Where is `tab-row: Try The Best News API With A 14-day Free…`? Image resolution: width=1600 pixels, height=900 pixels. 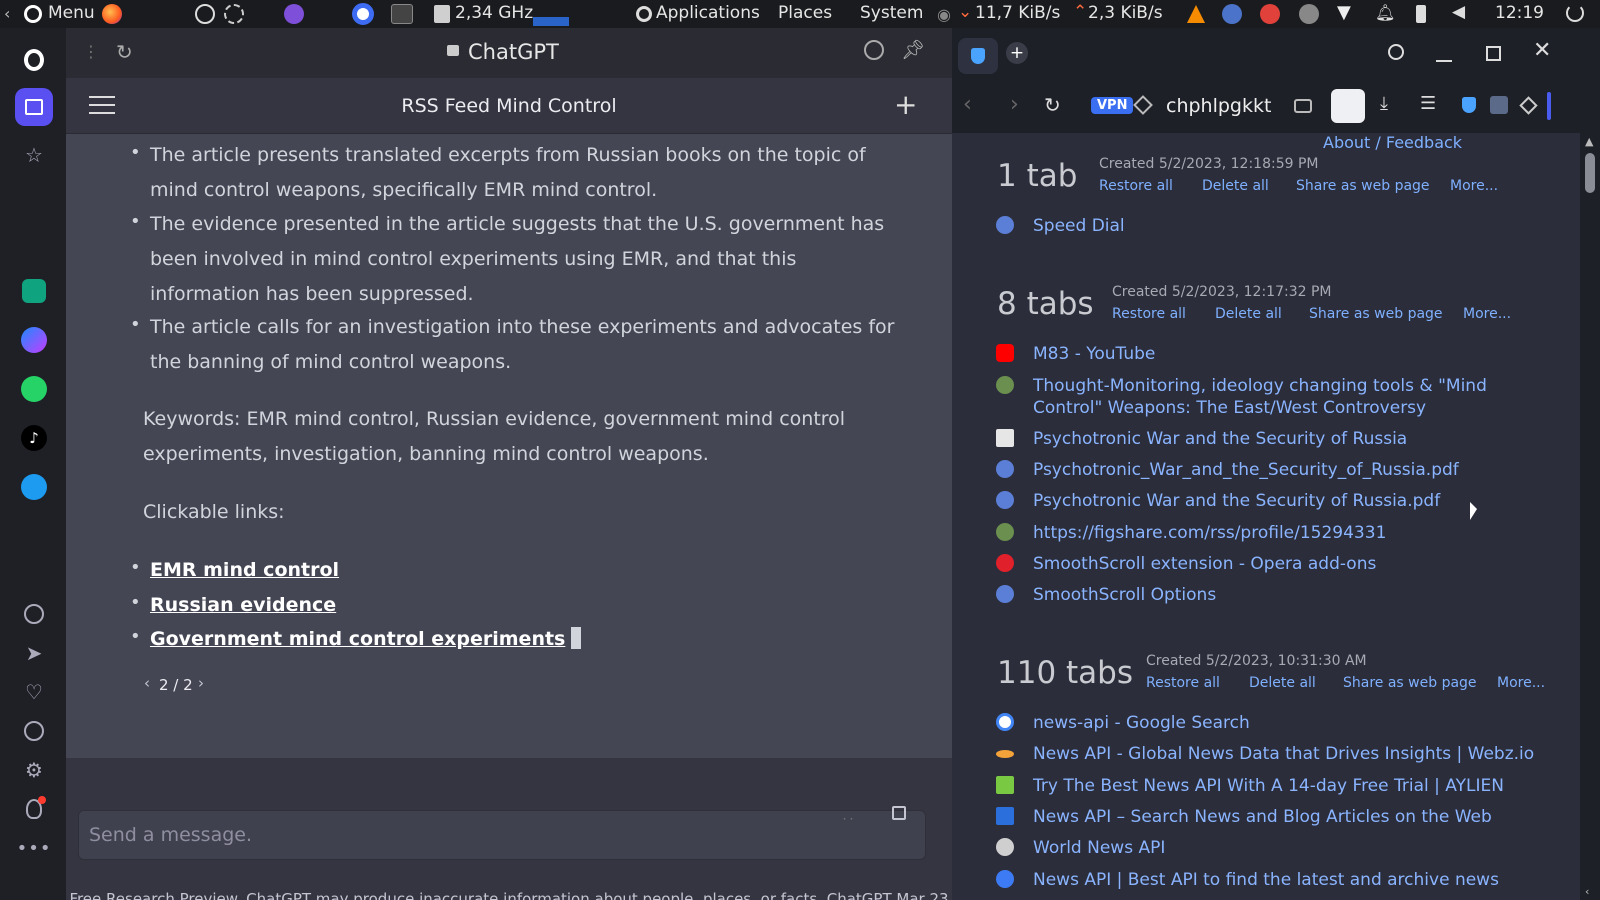
tab-row: Try The Best News API With A 14-day Free… is located at coordinates (1276, 786).